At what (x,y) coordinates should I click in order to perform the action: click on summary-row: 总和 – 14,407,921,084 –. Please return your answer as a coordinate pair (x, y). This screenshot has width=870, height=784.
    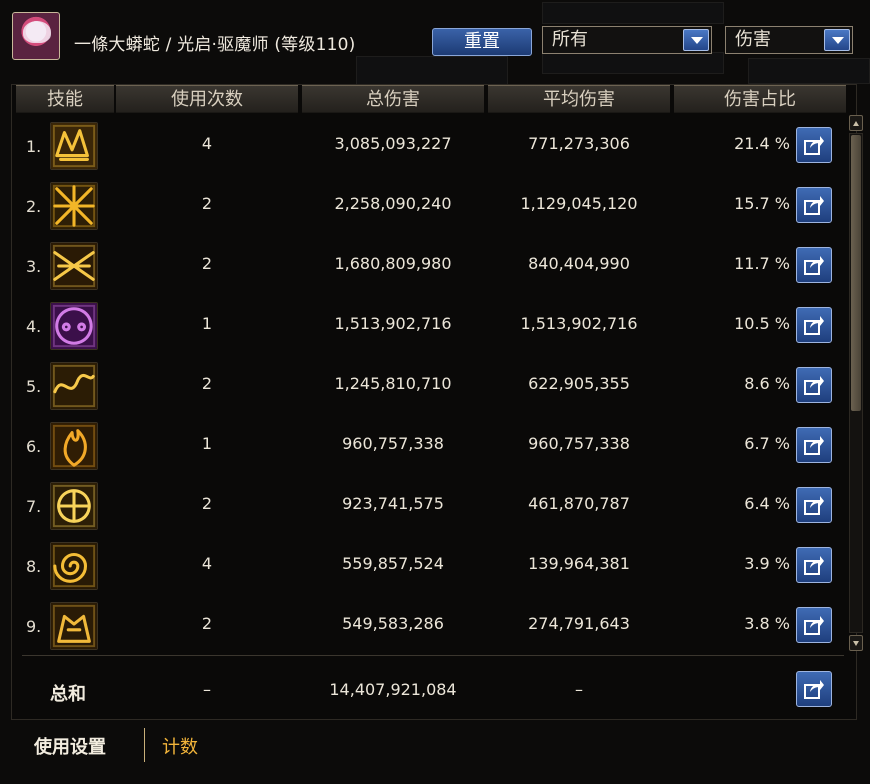
    Looking at the image, I should click on (429, 689).